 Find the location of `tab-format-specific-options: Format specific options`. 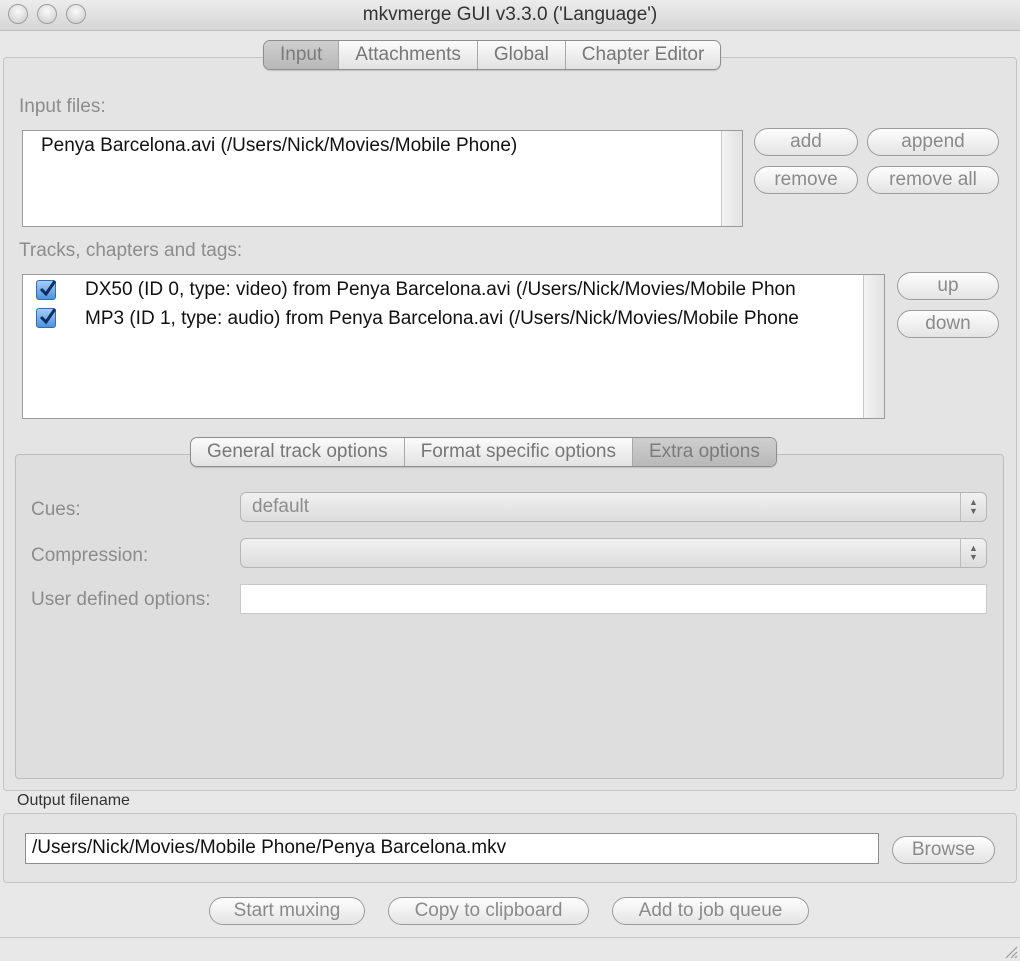

tab-format-specific-options: Format specific options is located at coordinates (519, 452).